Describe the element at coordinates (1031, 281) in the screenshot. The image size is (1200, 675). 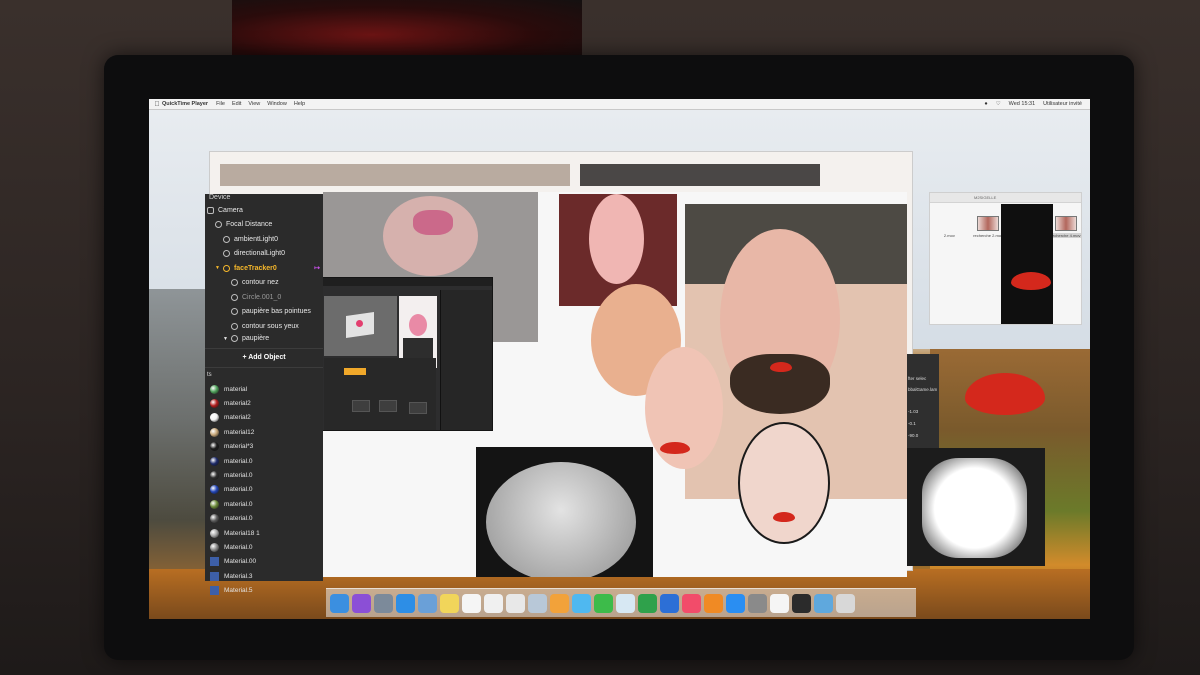
I see `lips-graphic` at that location.